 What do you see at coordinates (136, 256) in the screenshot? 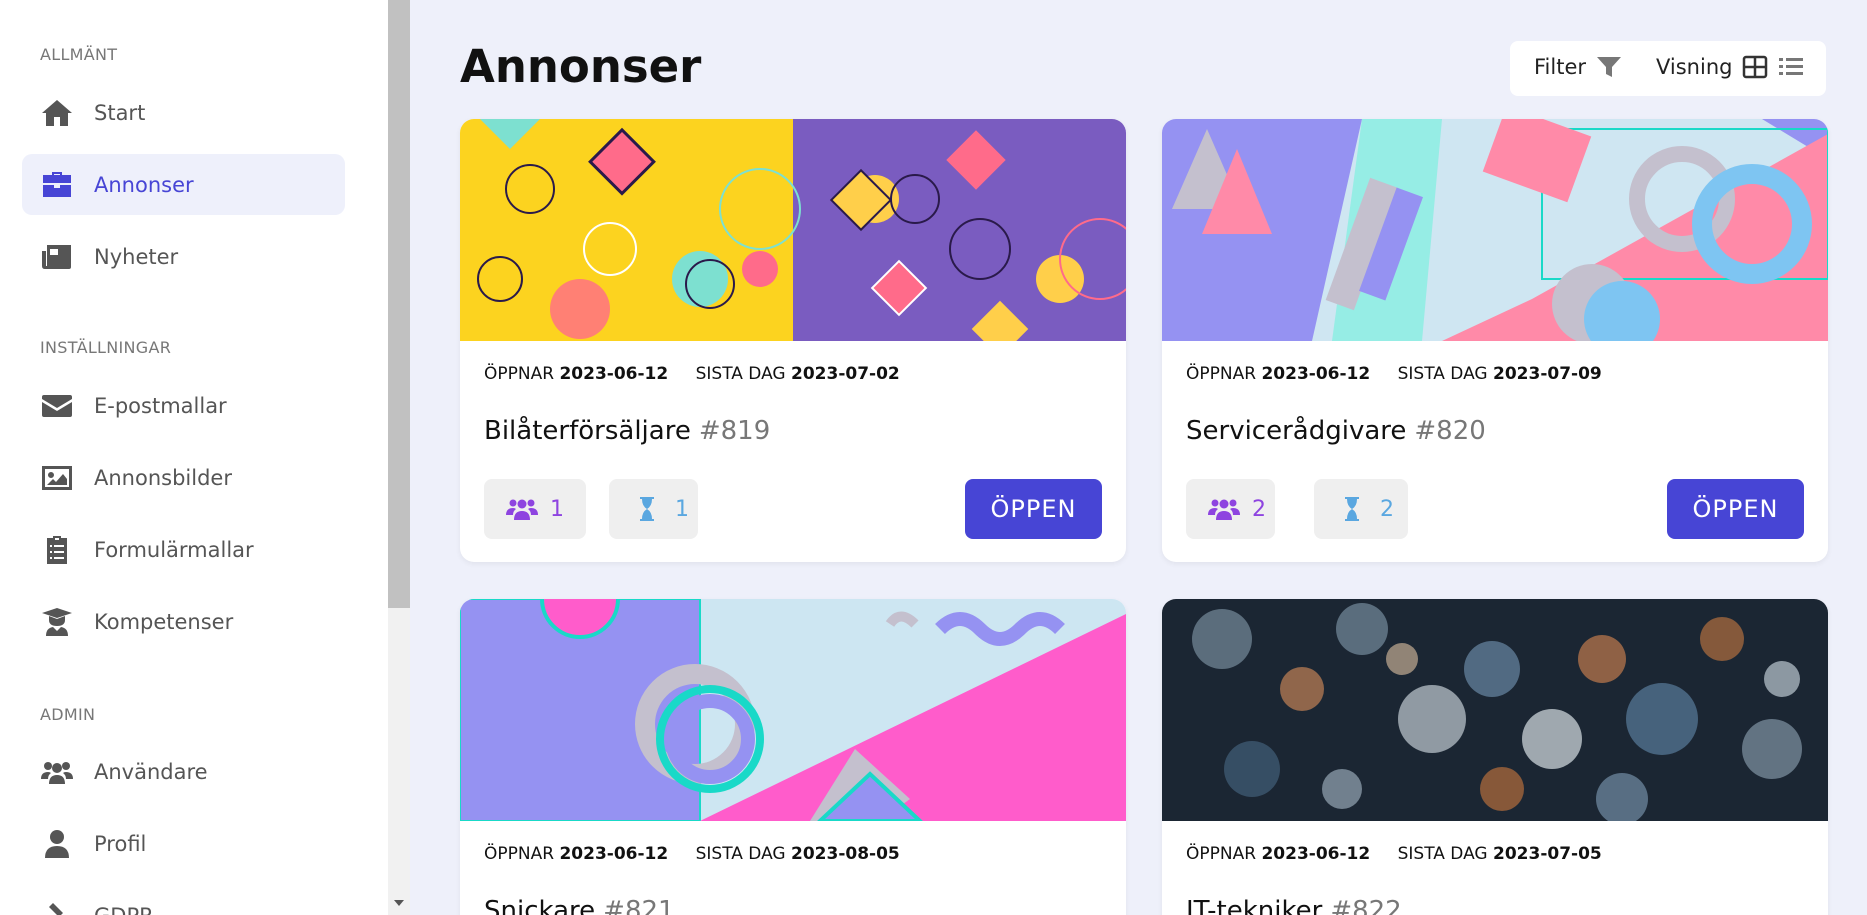
I see `sidebar-item-label: Nyheter` at bounding box center [136, 256].